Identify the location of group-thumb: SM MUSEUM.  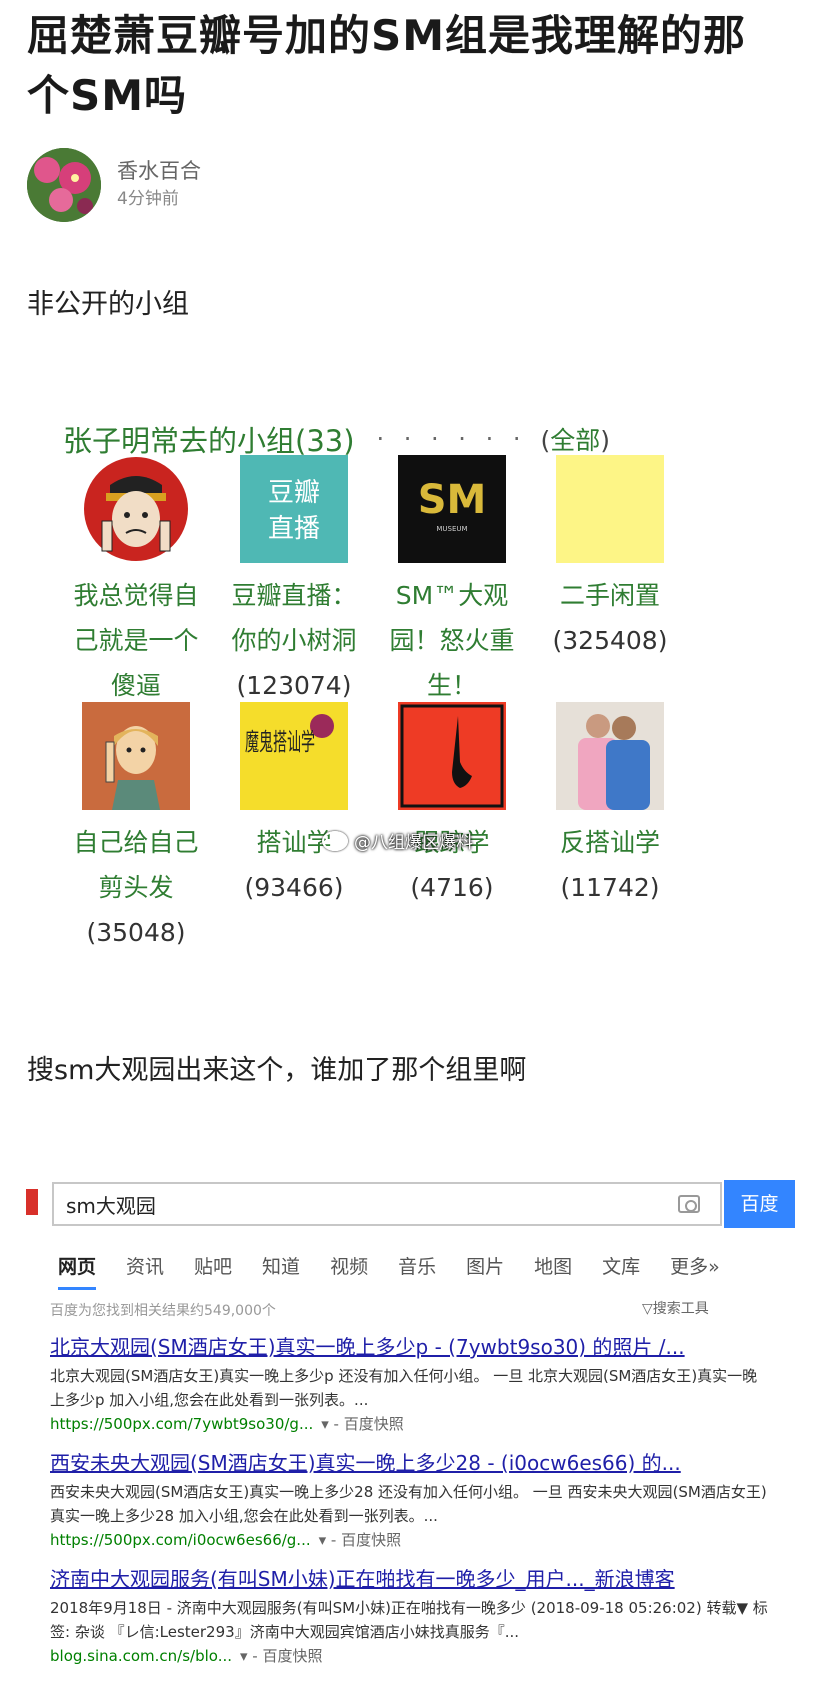
(452, 509).